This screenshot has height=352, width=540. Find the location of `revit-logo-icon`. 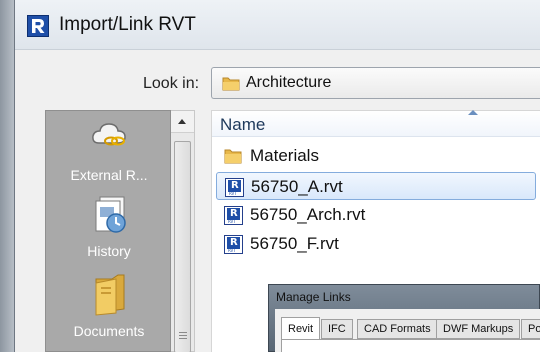

revit-logo-icon is located at coordinates (38, 26).